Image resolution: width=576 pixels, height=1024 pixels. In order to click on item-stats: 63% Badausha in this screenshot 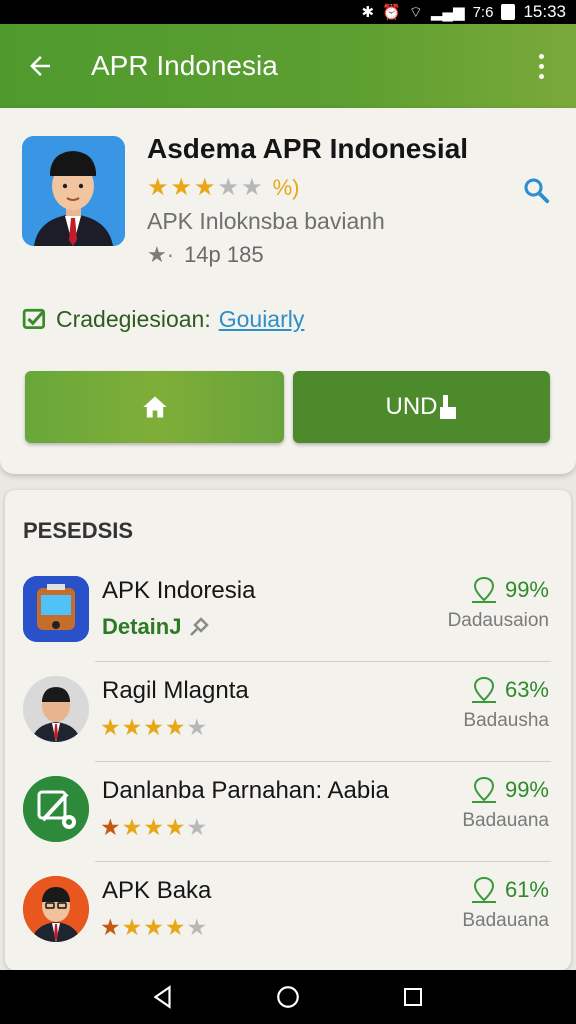, I will do `click(506, 704)`.